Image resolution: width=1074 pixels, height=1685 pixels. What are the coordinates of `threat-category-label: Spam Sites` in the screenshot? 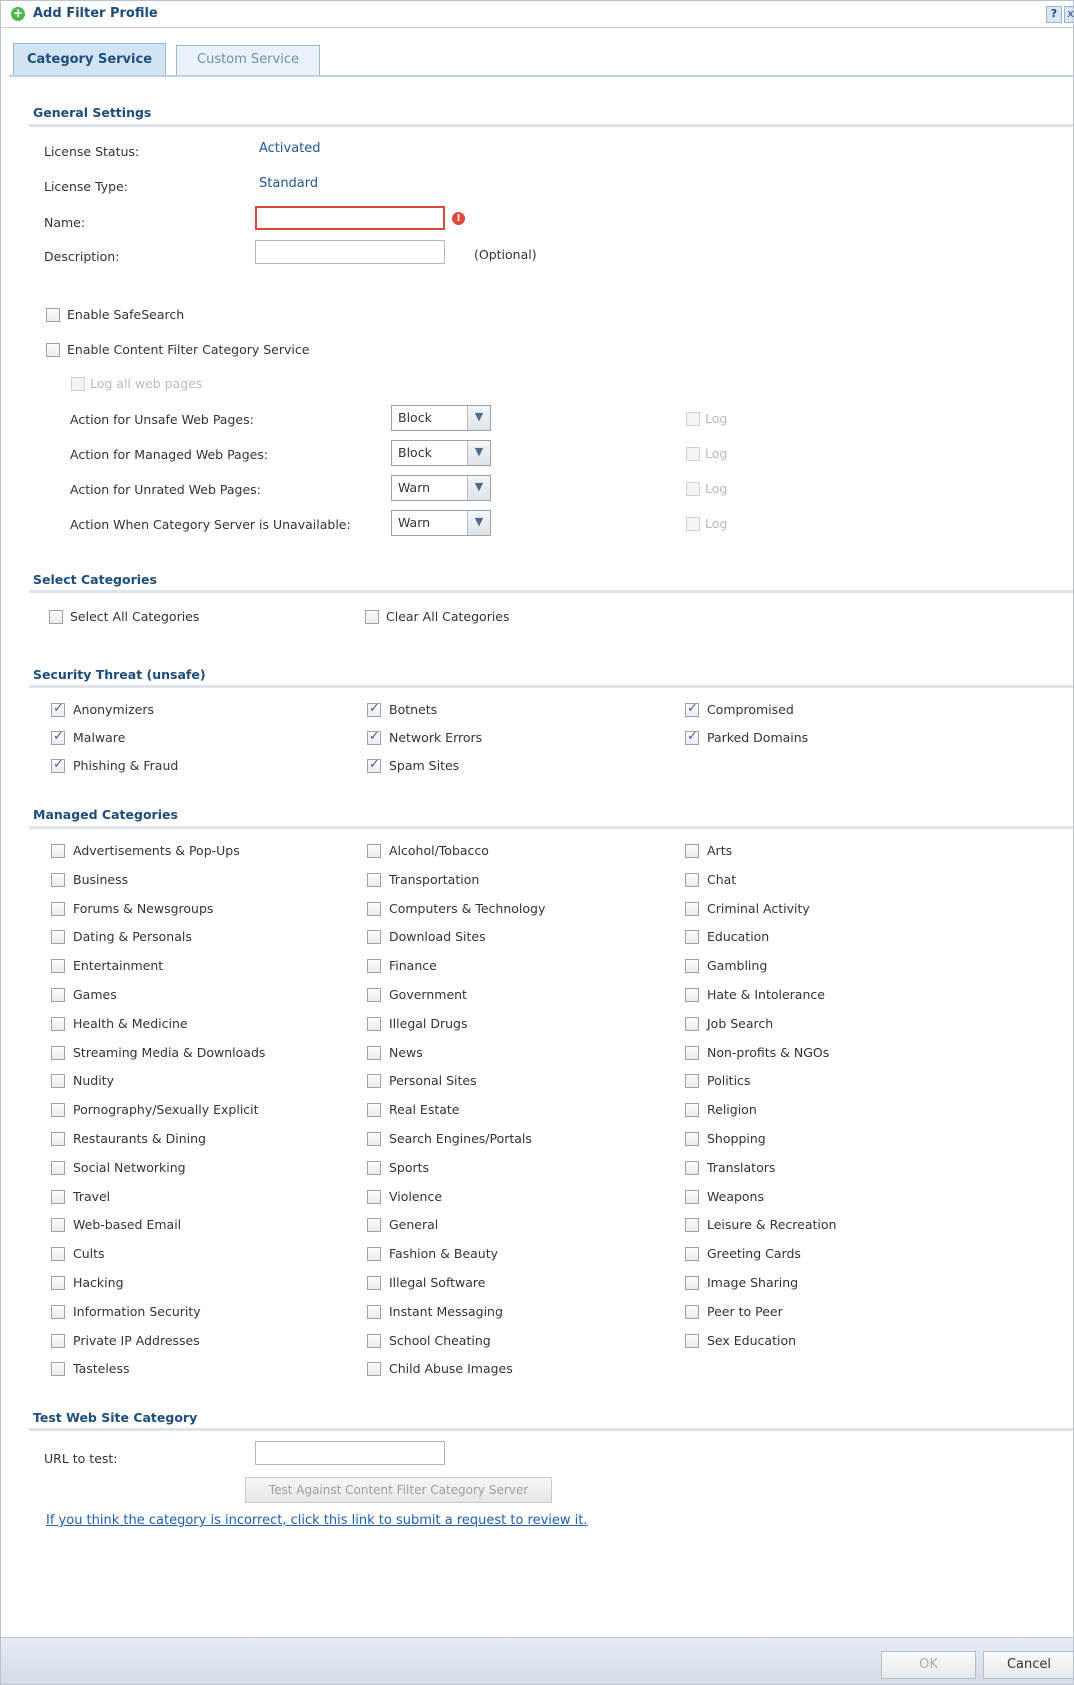 It's located at (424, 765).